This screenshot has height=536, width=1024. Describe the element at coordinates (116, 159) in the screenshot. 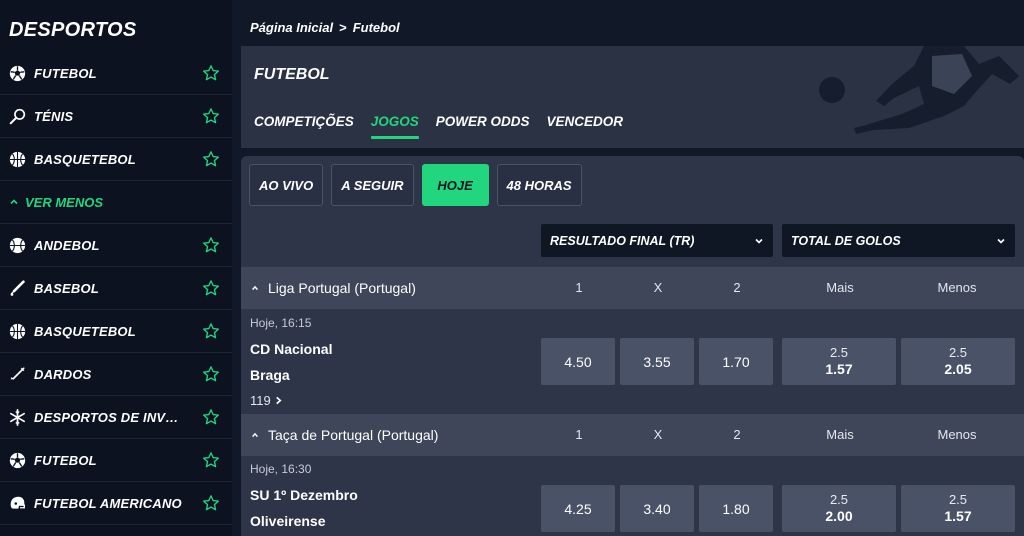

I see `sidebar-item-basquetebol: BASQUETEBOL` at that location.